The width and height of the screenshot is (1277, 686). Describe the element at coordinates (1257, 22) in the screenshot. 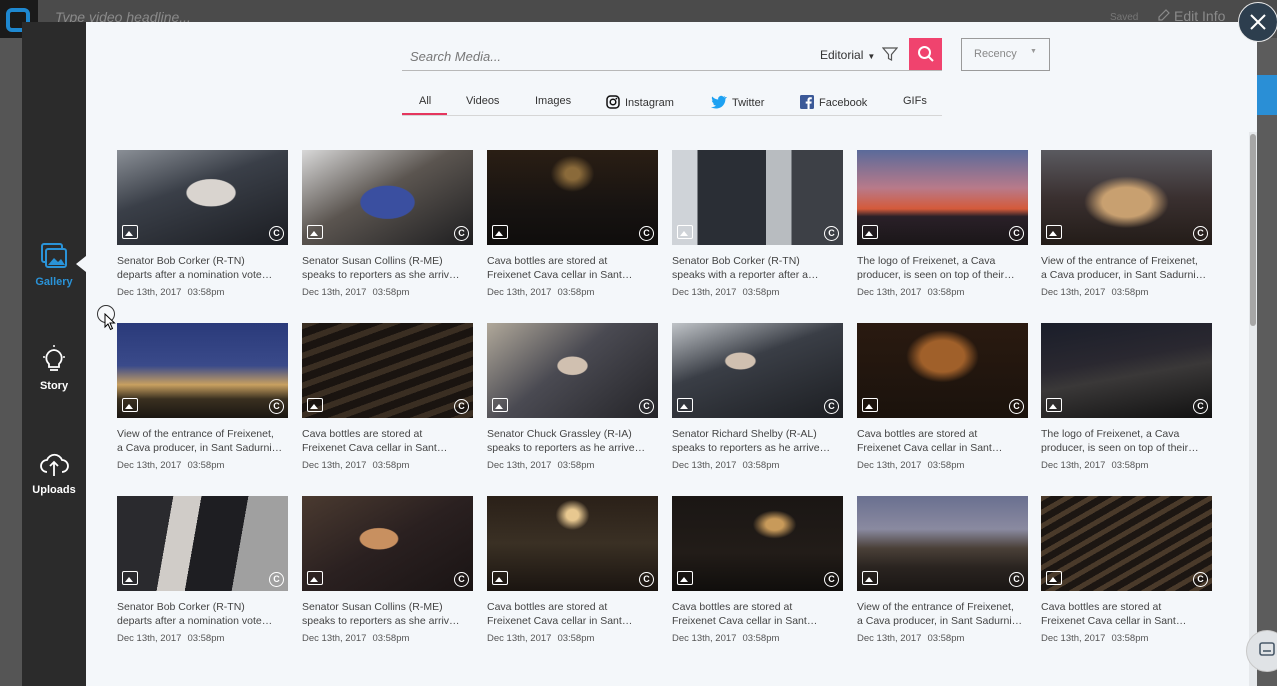

I see `close-button` at that location.